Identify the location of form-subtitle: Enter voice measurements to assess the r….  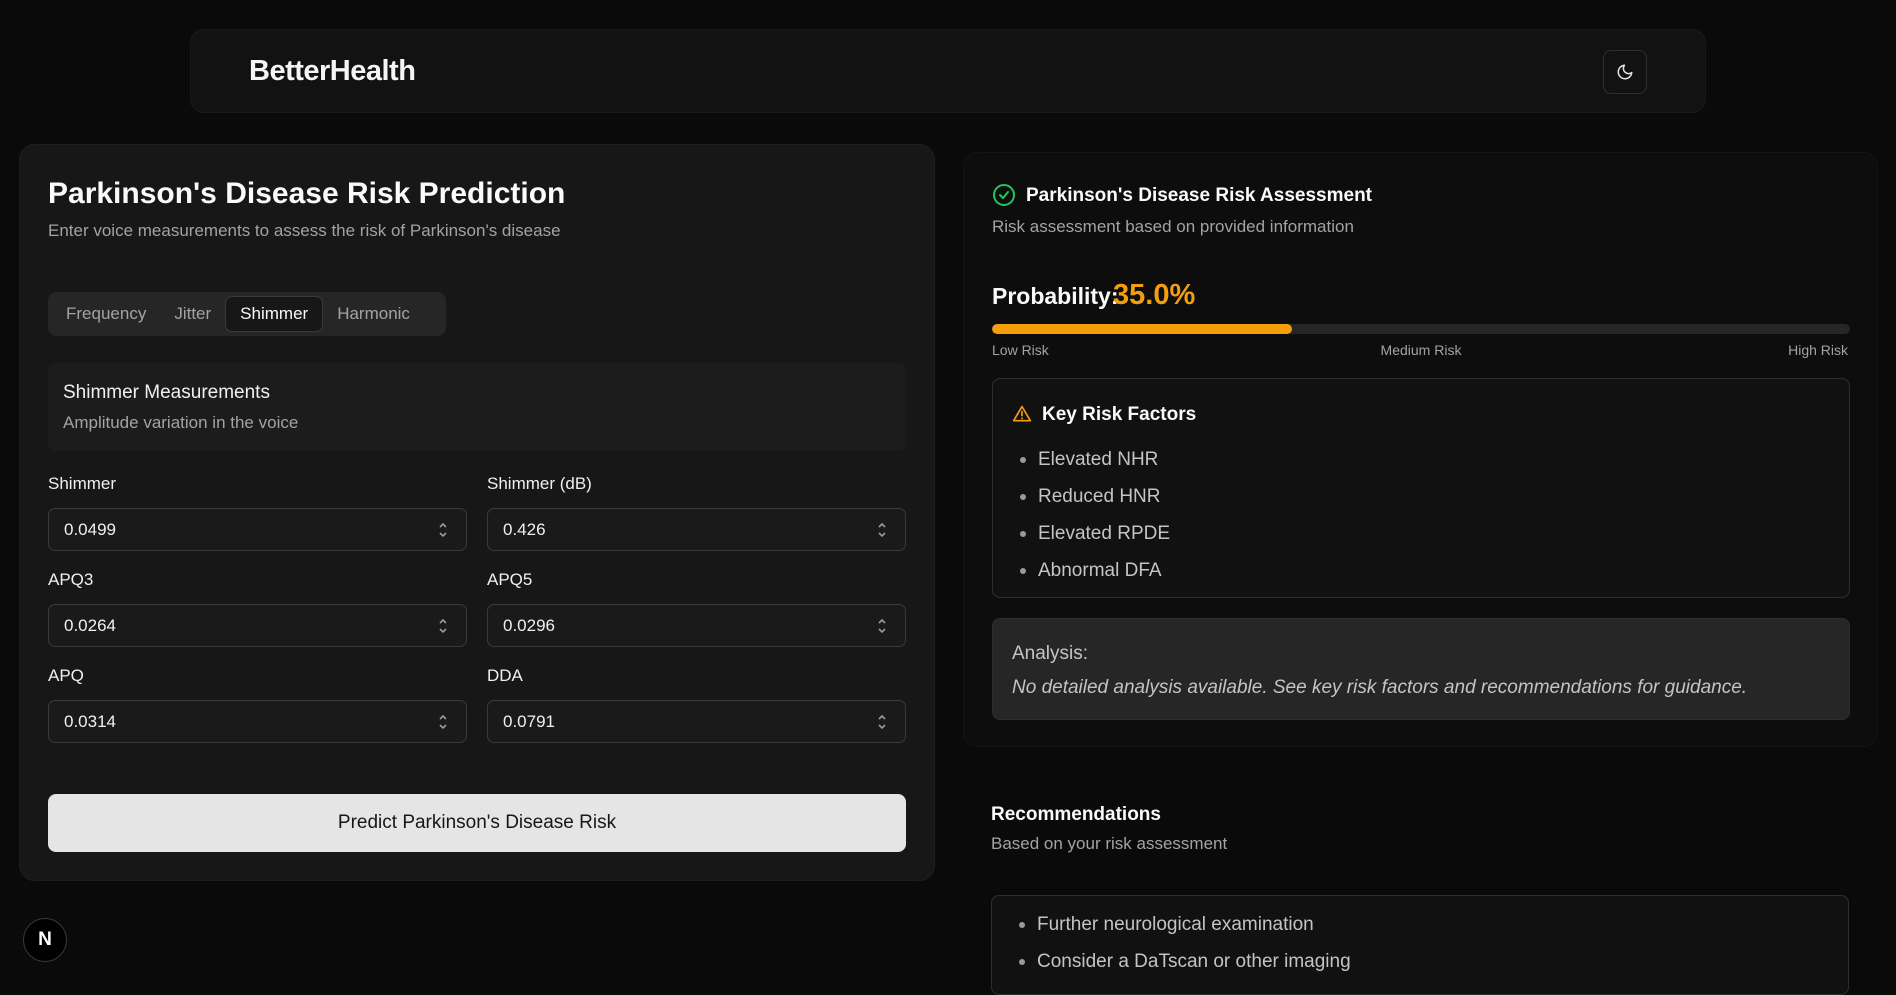
(304, 230).